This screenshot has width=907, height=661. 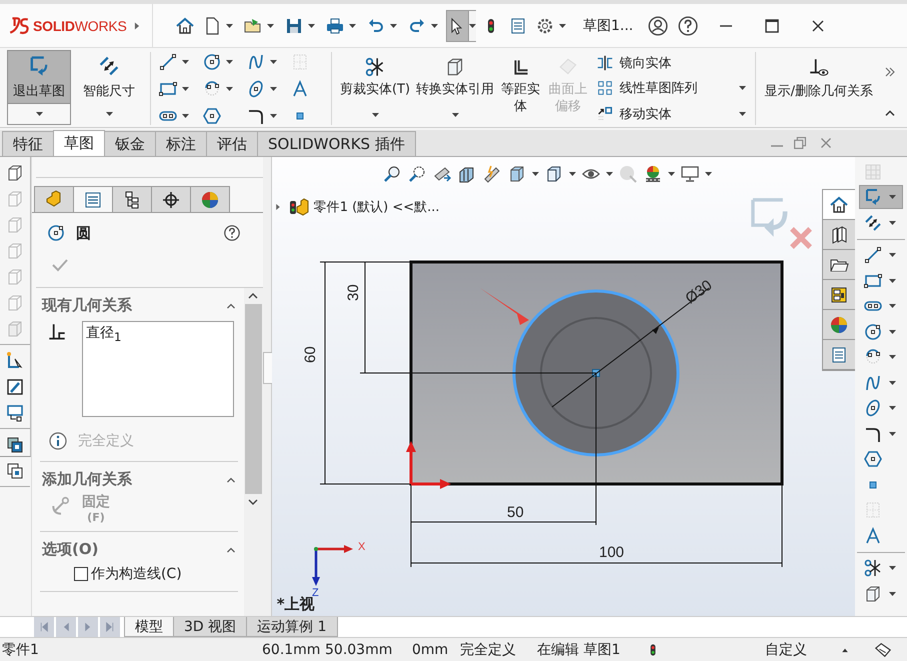 What do you see at coordinates (80, 26) in the screenshot?
I see `logo-text: SOLIDWORKS` at bounding box center [80, 26].